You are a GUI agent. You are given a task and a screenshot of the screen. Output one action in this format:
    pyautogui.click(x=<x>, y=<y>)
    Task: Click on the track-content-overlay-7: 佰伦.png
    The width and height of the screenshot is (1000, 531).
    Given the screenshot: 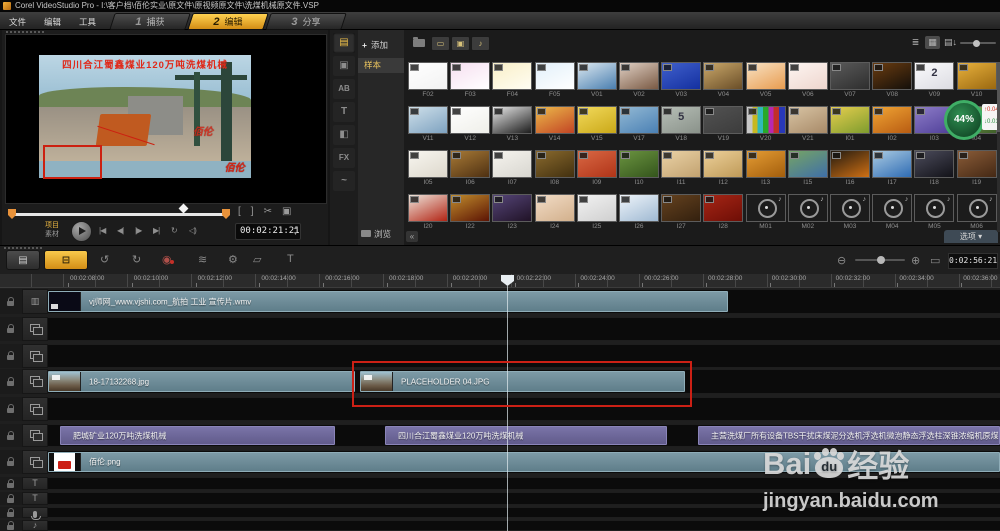 What is the action you would take?
    pyautogui.click(x=524, y=462)
    